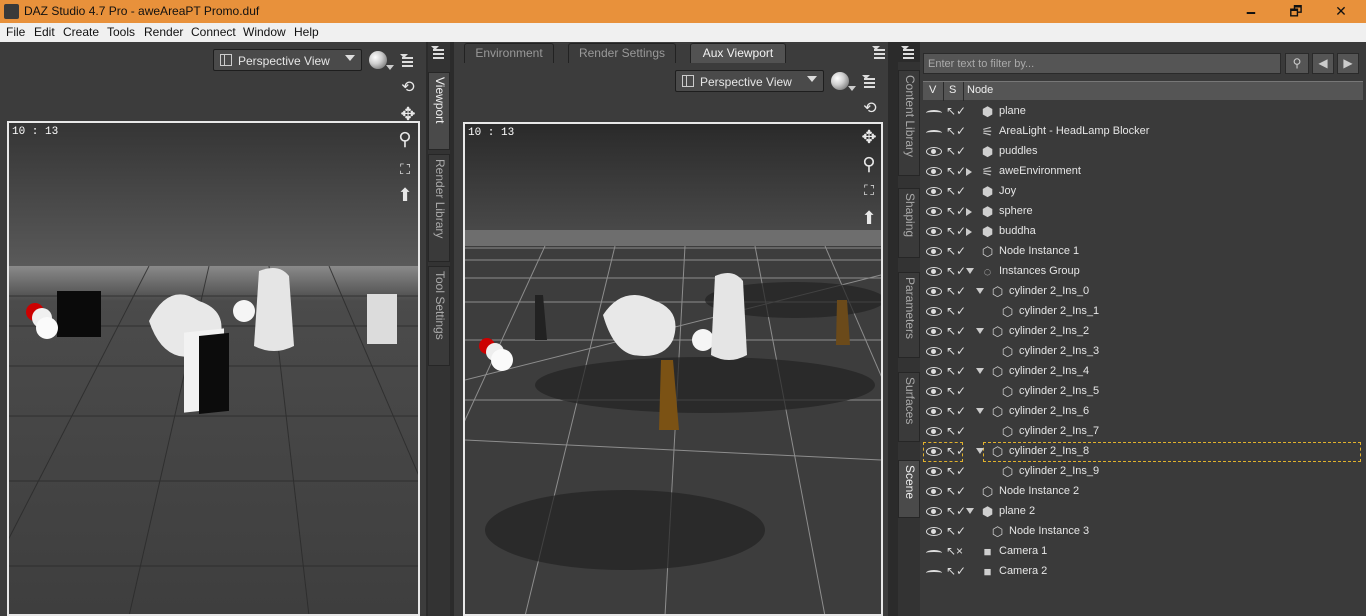 The image size is (1366, 616). I want to click on frame-icon: ⛶, so click(405, 169).